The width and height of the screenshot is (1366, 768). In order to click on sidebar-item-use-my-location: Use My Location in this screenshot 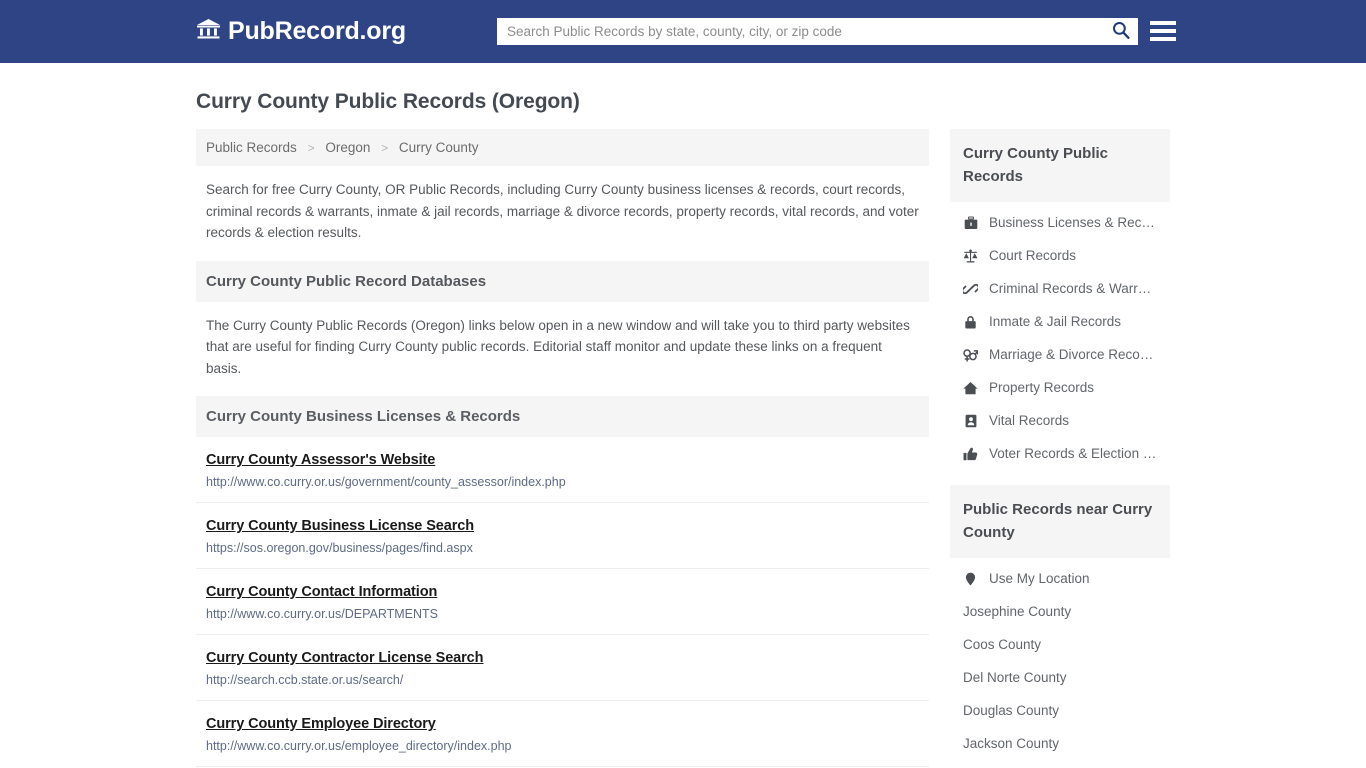, I will do `click(1060, 578)`.